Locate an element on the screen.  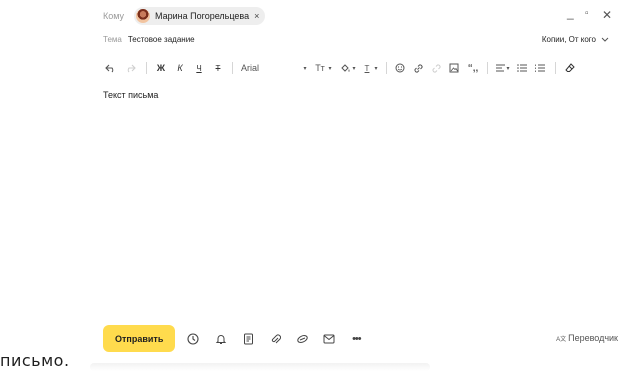
popup-shadow is located at coordinates (260, 367).